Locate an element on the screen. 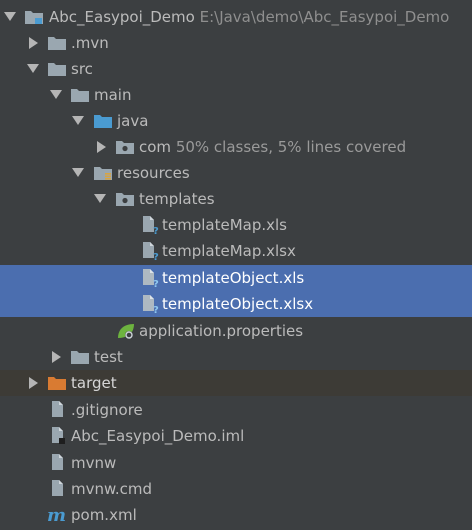 The width and height of the screenshot is (472, 530). tree-row-file: ? templateMap.xls is located at coordinates (236, 225).